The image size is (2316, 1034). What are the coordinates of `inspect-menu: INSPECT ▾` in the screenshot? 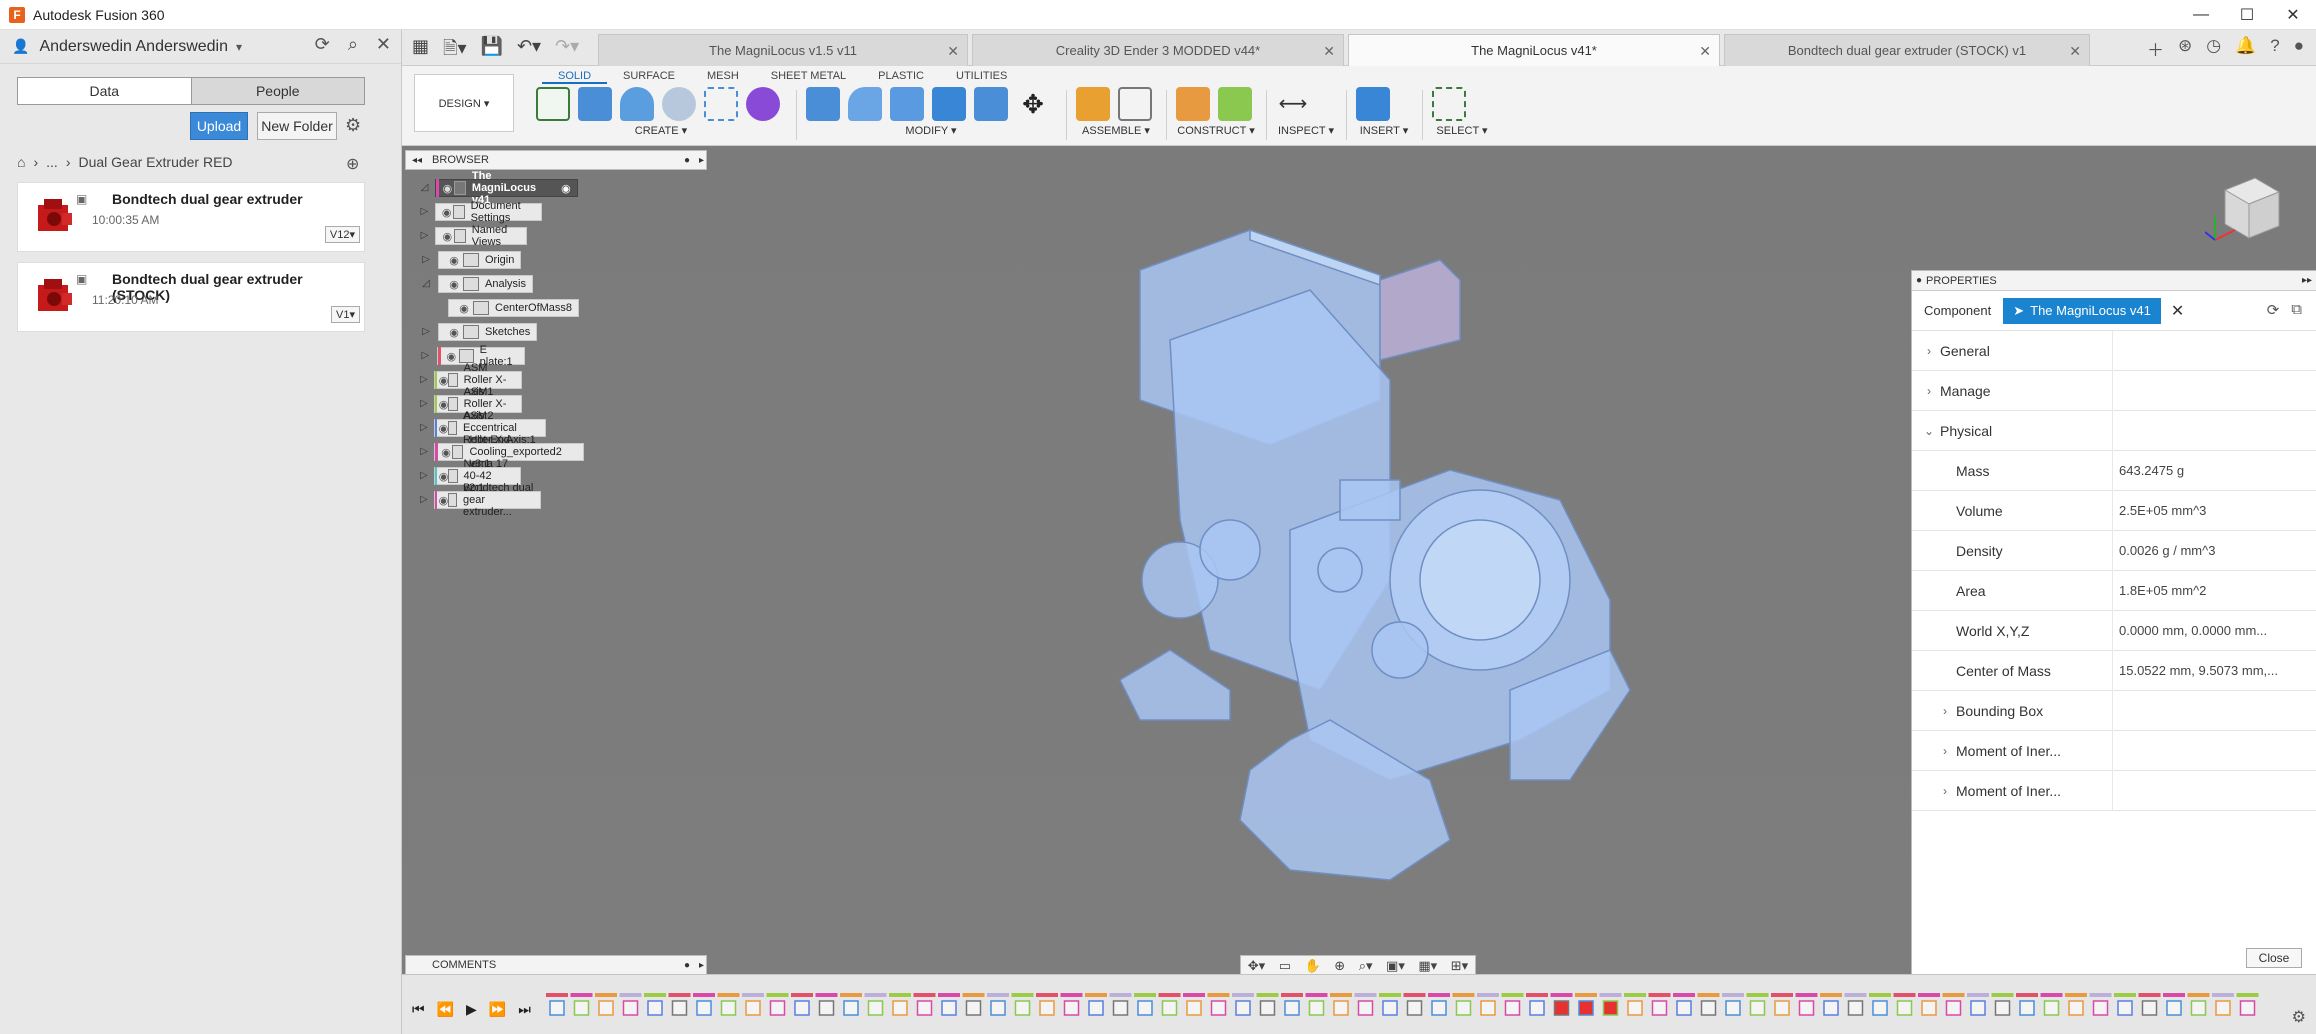 It's located at (1306, 130).